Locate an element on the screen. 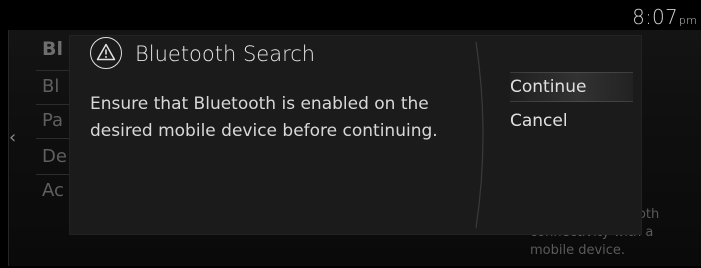  continue-button-label: Continue is located at coordinates (548, 87).